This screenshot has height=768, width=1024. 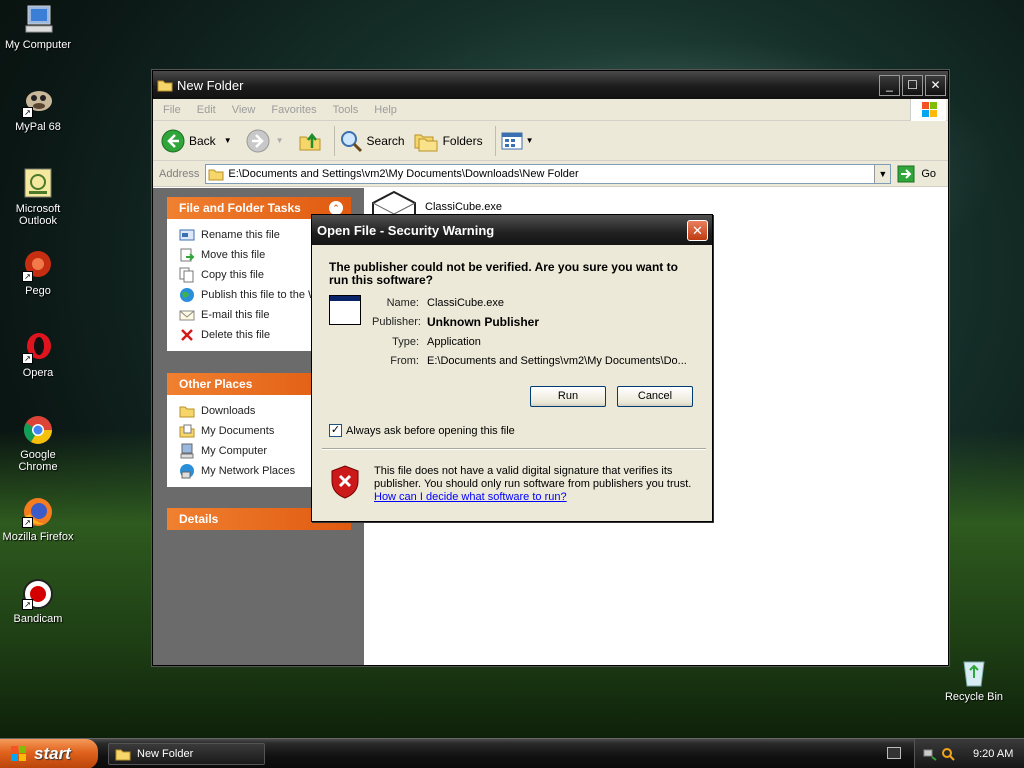 I want to click on up-folder-button, so click(x=310, y=141).